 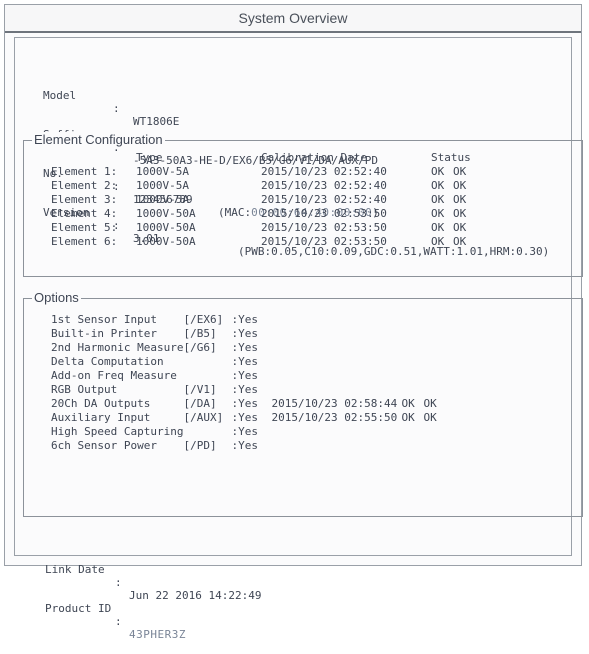 What do you see at coordinates (451, 157) in the screenshot?
I see `status-header: Status` at bounding box center [451, 157].